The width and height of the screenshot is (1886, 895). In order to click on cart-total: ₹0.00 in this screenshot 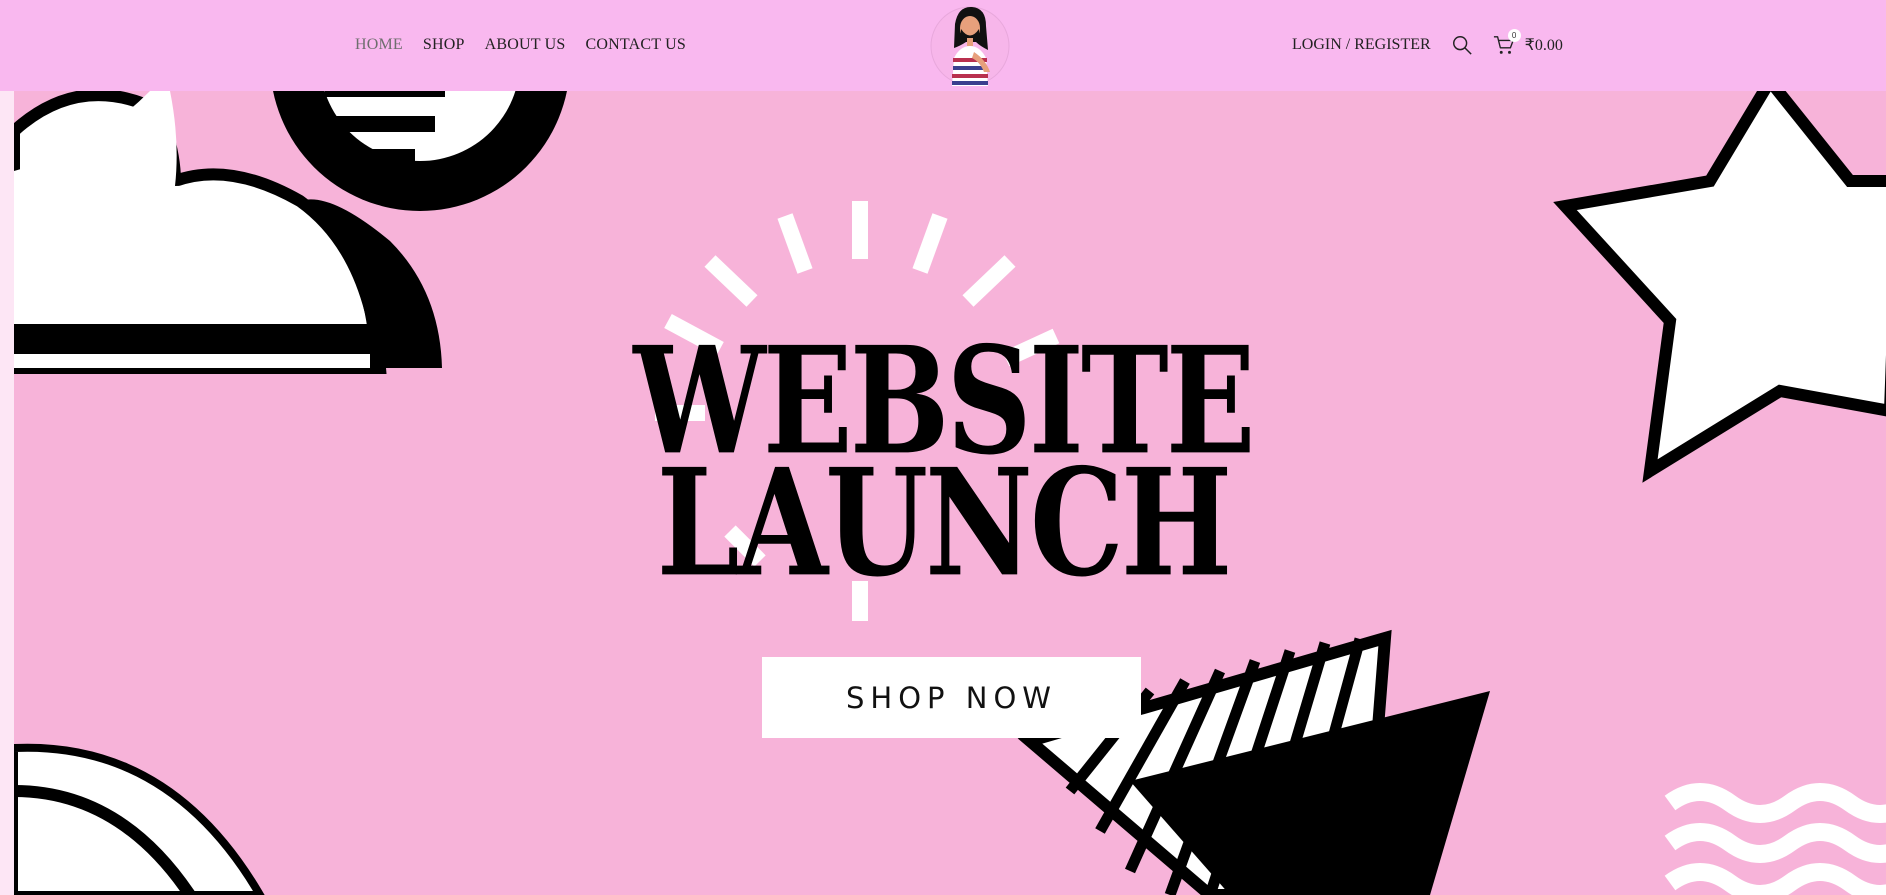, I will do `click(1543, 45)`.